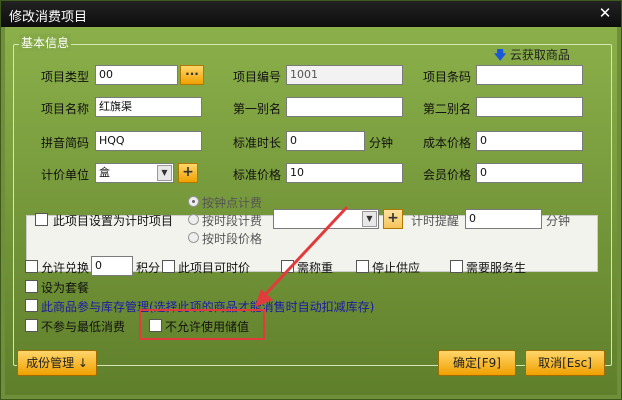 Image resolution: width=622 pixels, height=400 pixels. I want to click on cancel-button: 取消[Esc], so click(565, 363).